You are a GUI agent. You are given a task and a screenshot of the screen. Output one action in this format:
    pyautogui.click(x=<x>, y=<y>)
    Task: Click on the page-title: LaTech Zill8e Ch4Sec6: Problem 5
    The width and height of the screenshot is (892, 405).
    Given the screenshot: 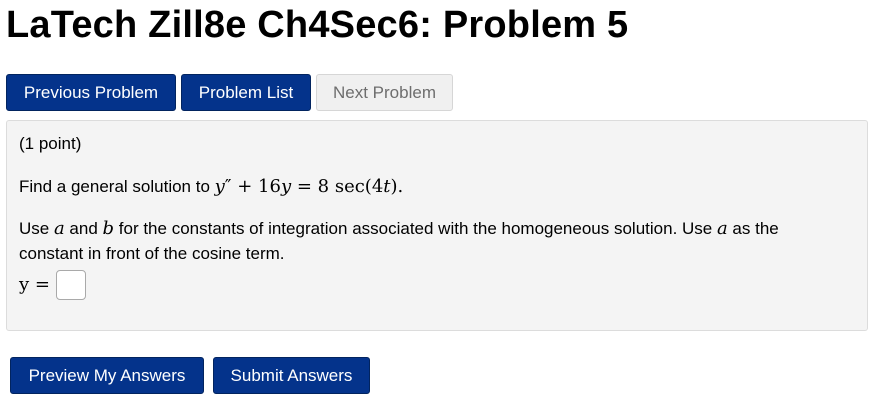 What is the action you would take?
    pyautogui.click(x=317, y=25)
    